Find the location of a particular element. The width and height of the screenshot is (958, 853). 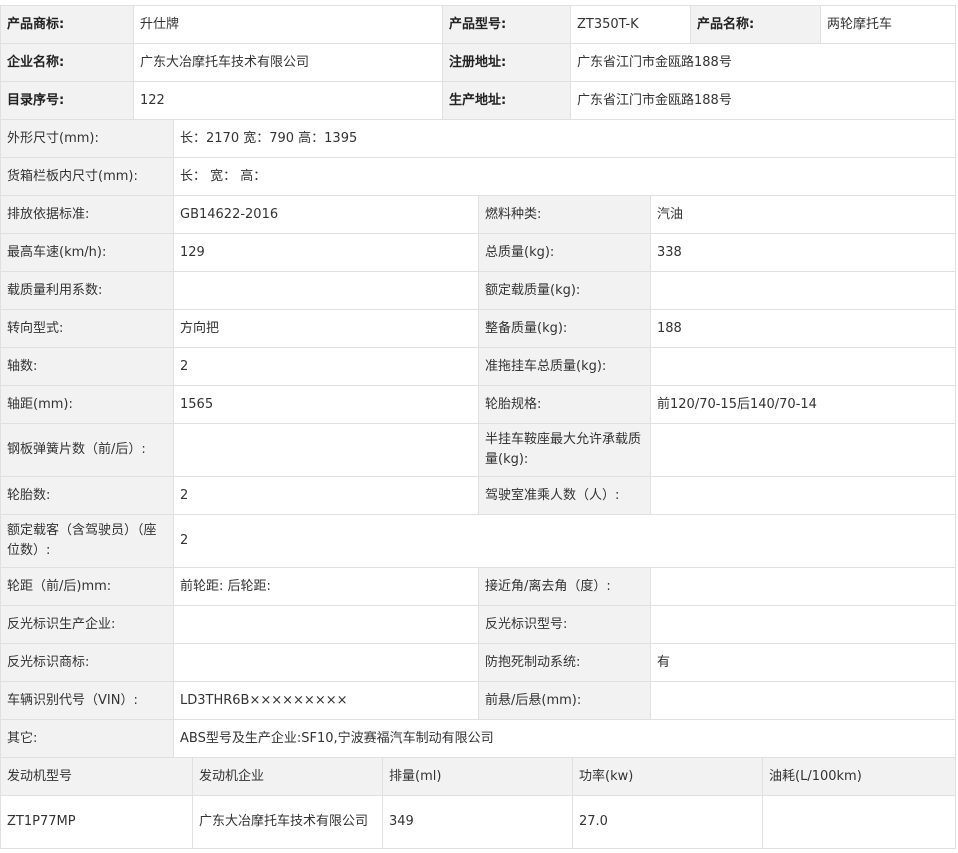

table-row: 其它: ABS型号及生产企业:SF10,宁波赛福汽车制动有限公司 is located at coordinates (478, 738).